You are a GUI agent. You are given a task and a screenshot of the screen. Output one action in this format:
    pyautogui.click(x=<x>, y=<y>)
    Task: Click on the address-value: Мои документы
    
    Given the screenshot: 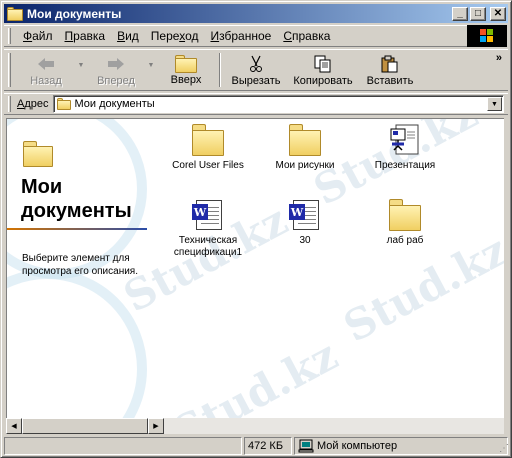 What is the action you would take?
    pyautogui.click(x=114, y=104)
    